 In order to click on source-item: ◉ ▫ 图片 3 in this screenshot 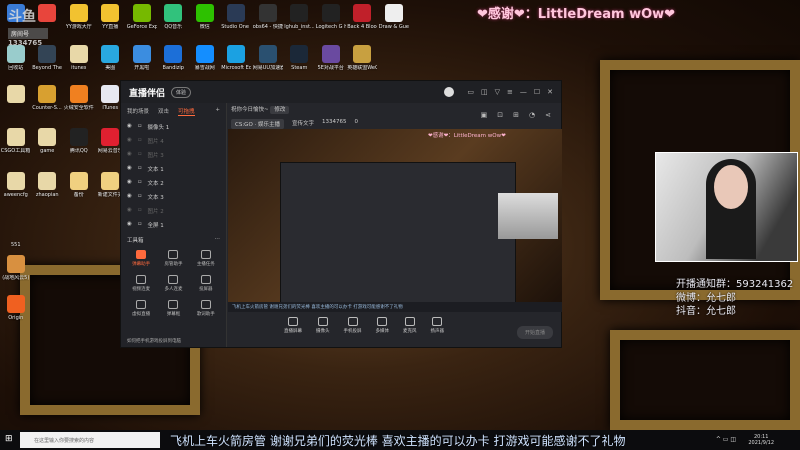, I will do `click(173, 155)`.